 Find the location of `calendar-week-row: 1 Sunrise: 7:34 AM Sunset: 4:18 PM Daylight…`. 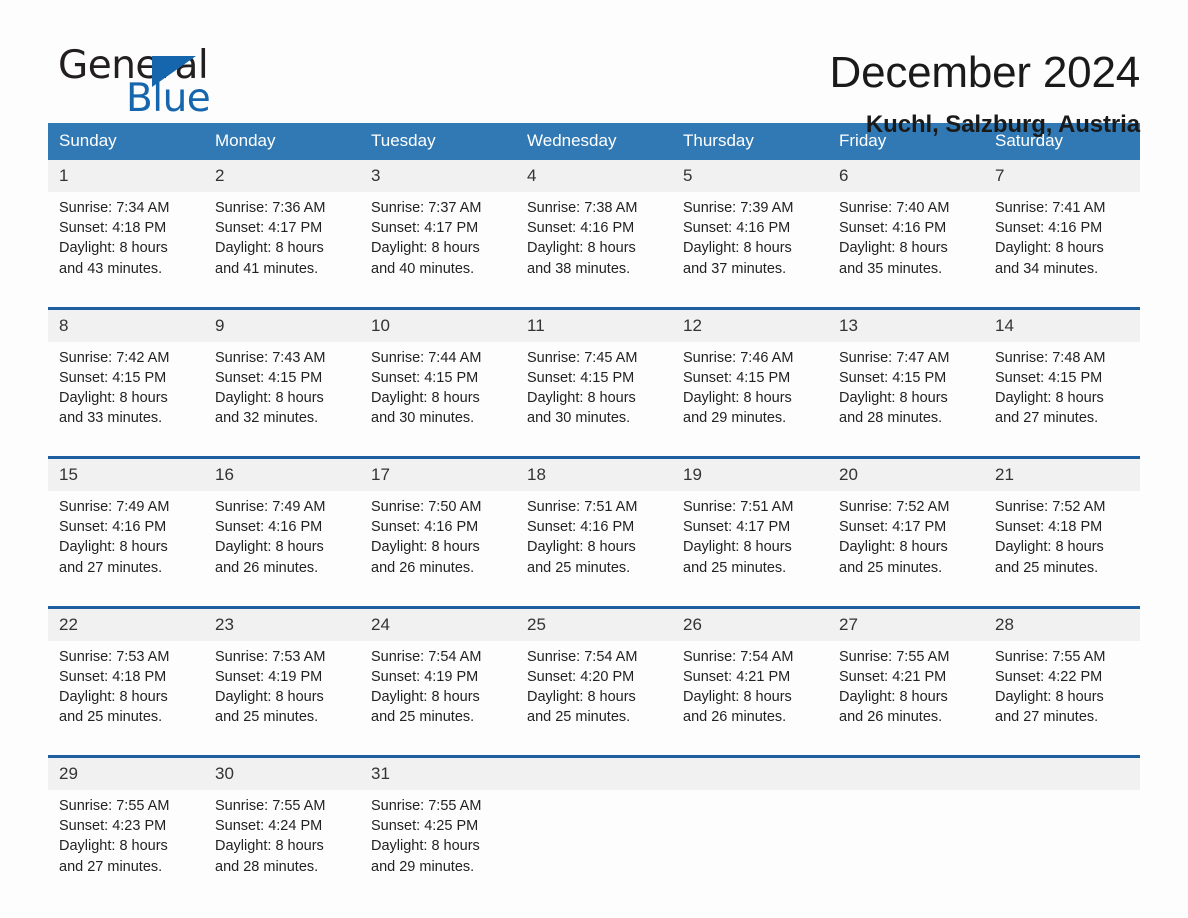

calendar-week-row: 1 Sunrise: 7:34 AM Sunset: 4:18 PM Daylight… is located at coordinates (594, 227).